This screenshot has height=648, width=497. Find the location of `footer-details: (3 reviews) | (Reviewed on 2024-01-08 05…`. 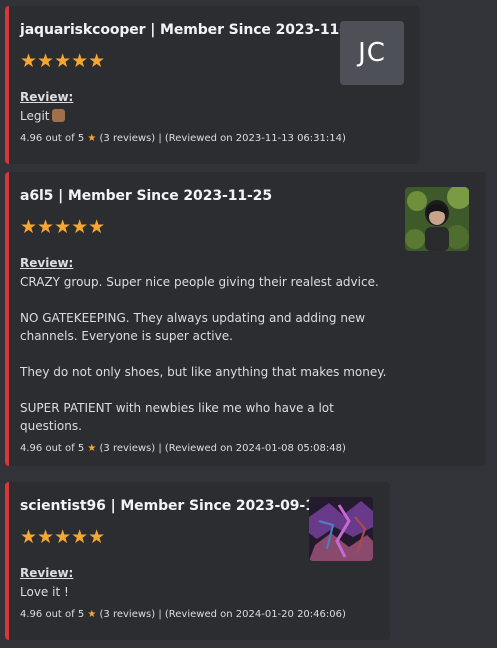

footer-details: (3 reviews) | (Reviewed on 2024-01-08 05… is located at coordinates (222, 448).